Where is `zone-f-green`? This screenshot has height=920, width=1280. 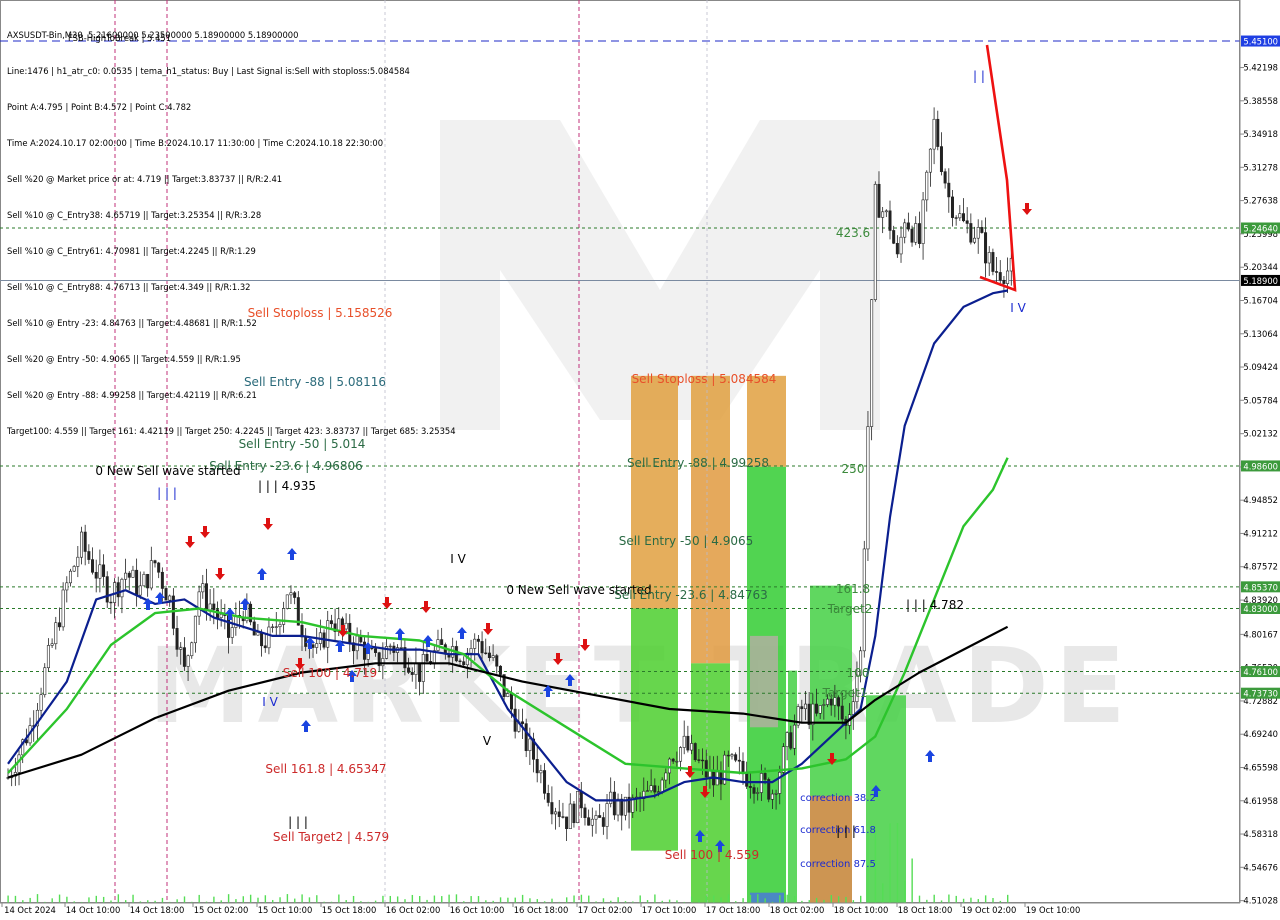 zone-f-green is located at coordinates (792, 786).